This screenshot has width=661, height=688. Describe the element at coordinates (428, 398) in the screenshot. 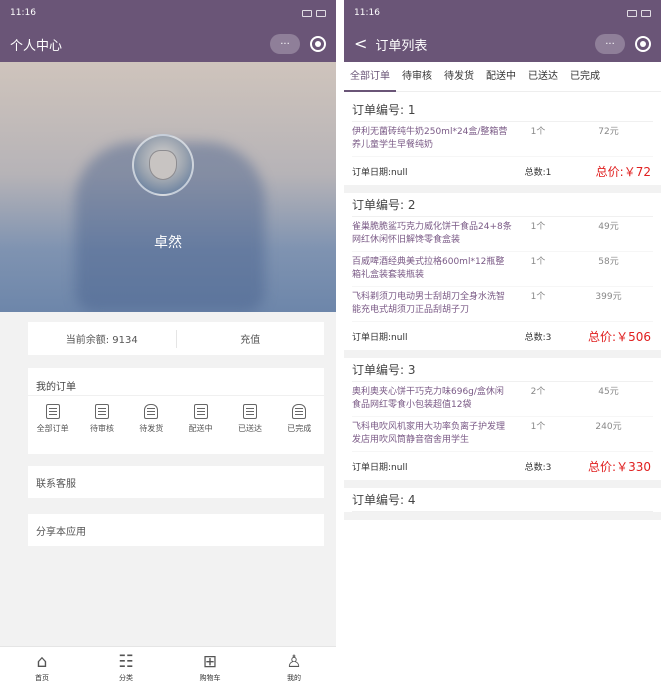

I see `item-name: 奥利奥夹心饼干巧克力味696g/盒休闲食品网红零食小包装超值12袋` at that location.